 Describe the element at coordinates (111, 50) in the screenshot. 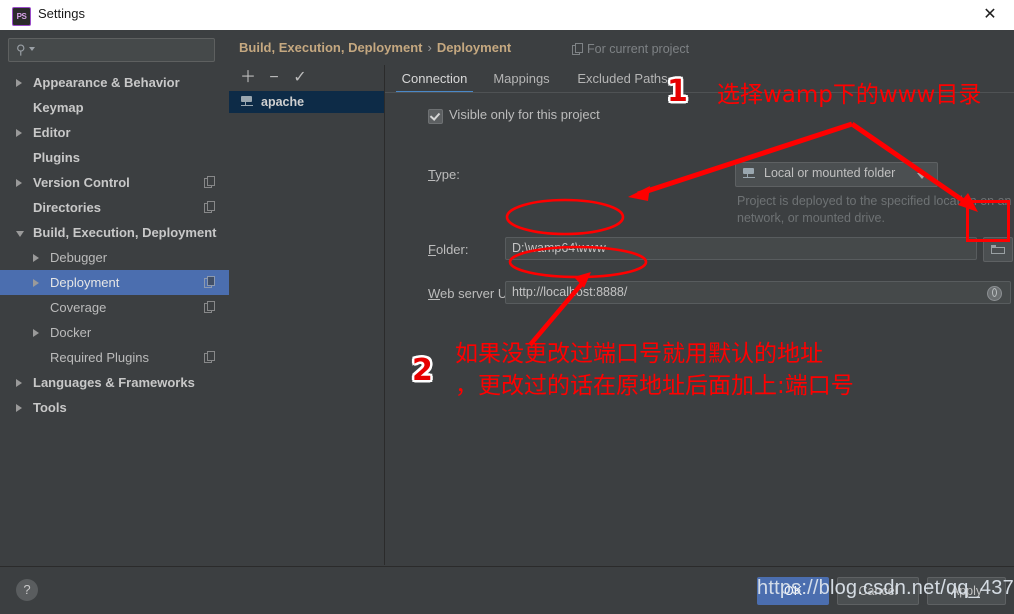

I see `search-input: ⚲` at that location.